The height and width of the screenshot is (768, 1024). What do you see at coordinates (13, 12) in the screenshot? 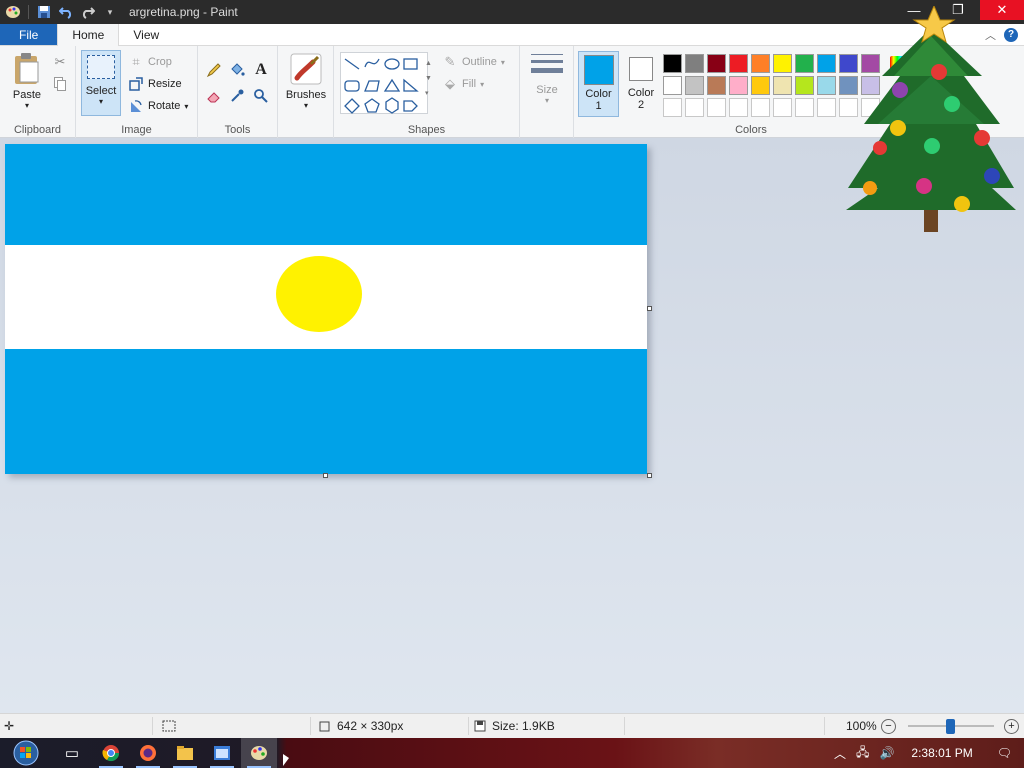
I see `paint-app-icon` at bounding box center [13, 12].